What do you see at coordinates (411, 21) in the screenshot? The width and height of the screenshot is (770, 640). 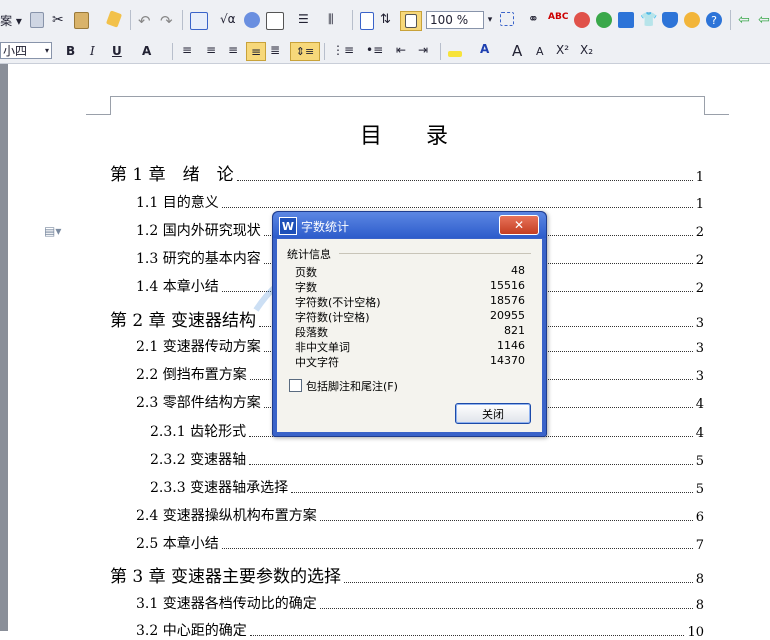 I see `word-count-button` at bounding box center [411, 21].